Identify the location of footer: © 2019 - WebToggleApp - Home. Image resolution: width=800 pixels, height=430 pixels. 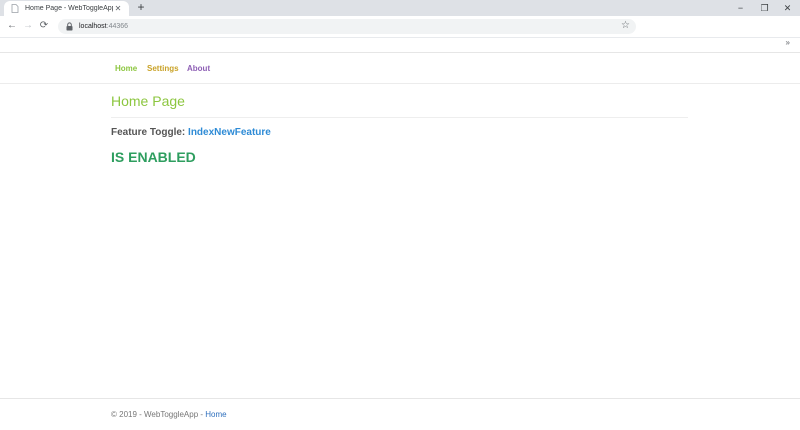
(400, 414).